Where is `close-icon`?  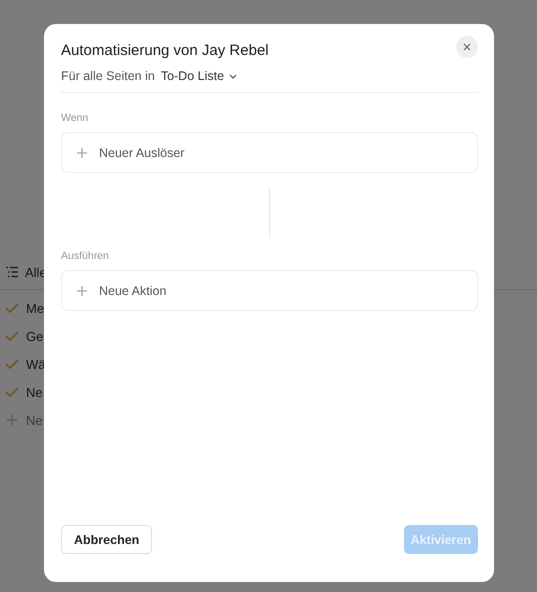 close-icon is located at coordinates (467, 46).